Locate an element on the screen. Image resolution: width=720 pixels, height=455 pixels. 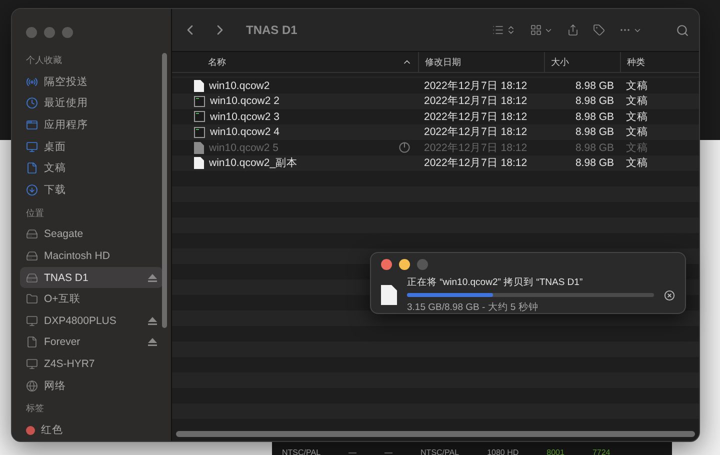
file-icon is located at coordinates (32, 342).